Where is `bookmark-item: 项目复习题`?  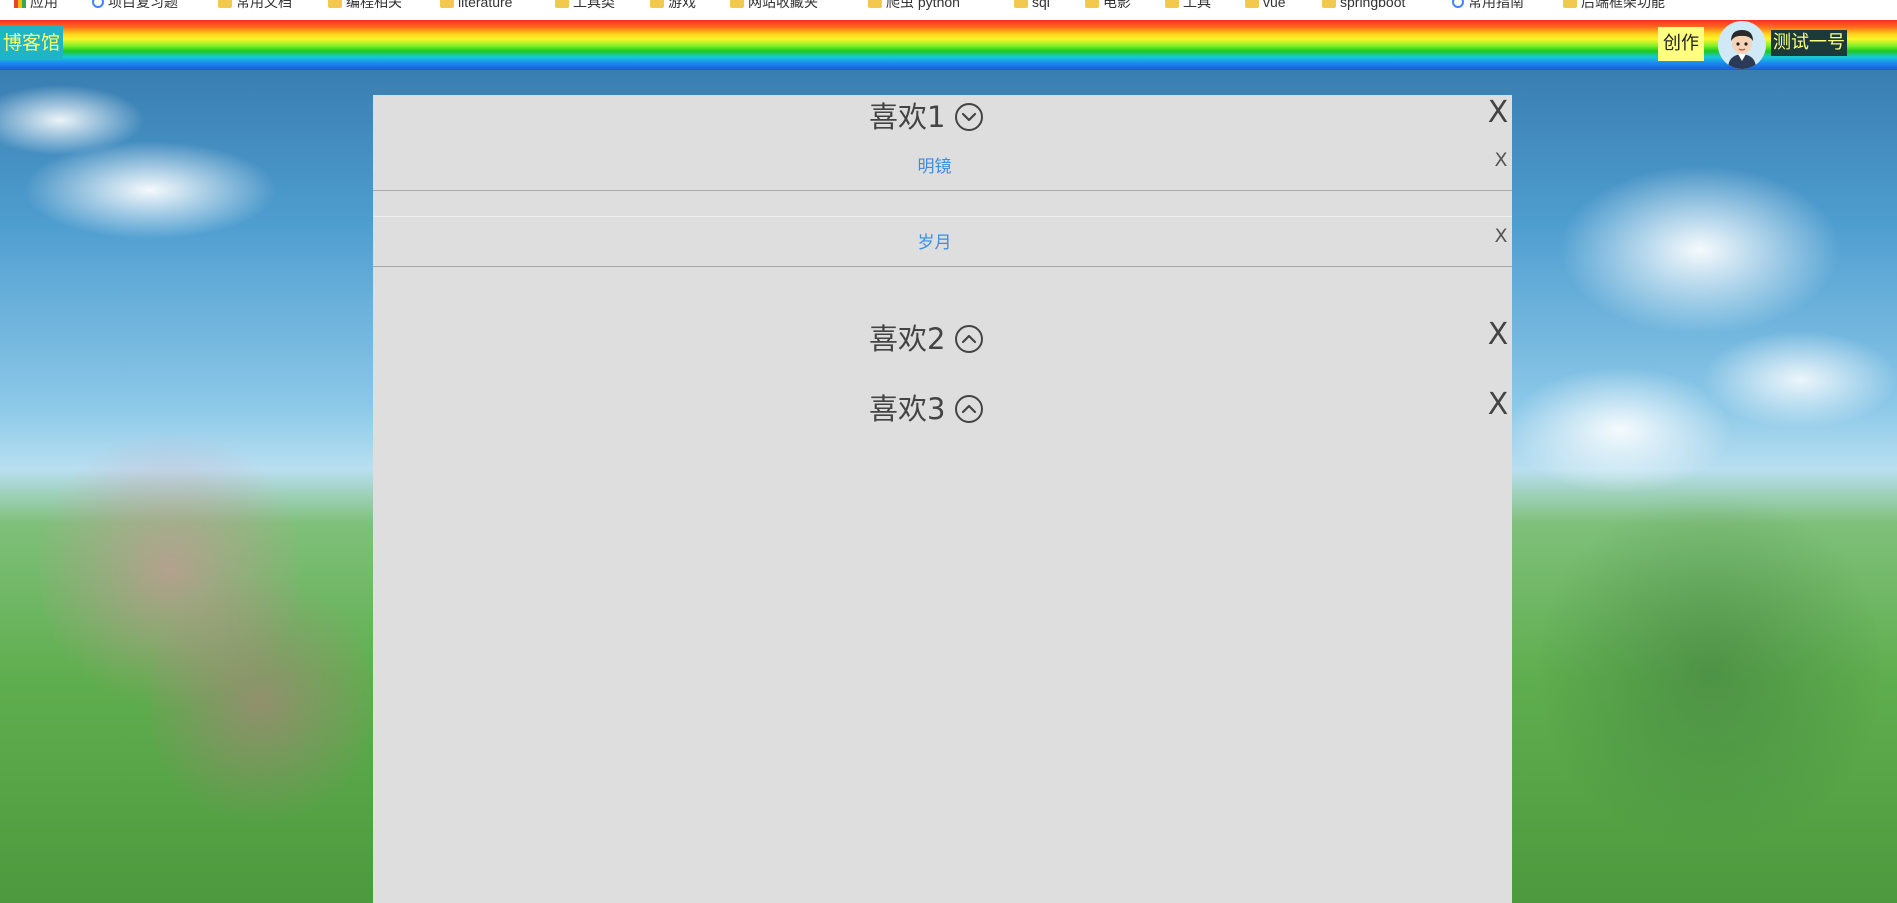
bookmark-item: 项目复习题 is located at coordinates (135, 5).